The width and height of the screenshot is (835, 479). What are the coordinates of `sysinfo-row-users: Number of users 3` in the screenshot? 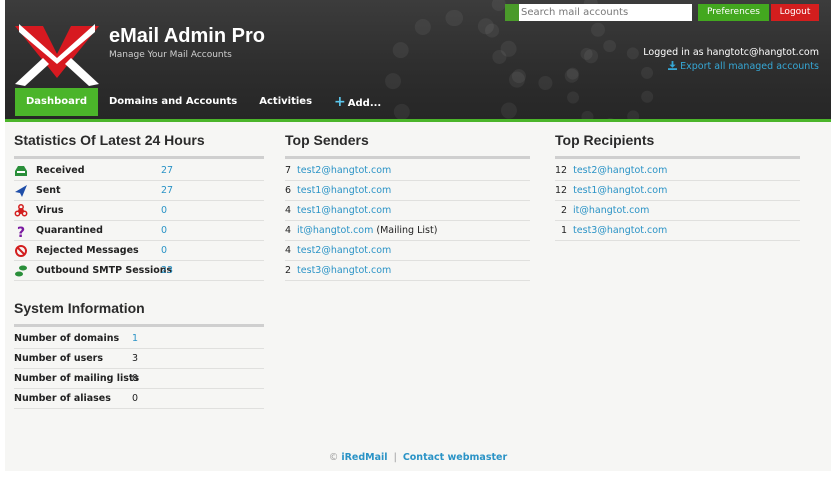 It's located at (139, 359).